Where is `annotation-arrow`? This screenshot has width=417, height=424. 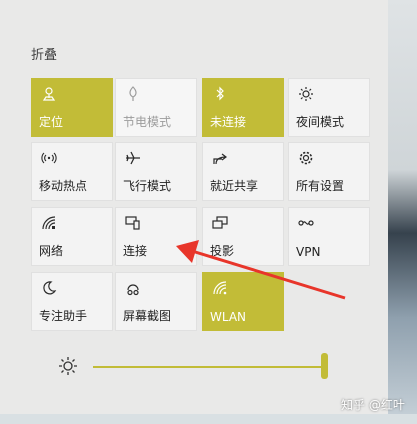
annotation-arrow is located at coordinates (261, 270).